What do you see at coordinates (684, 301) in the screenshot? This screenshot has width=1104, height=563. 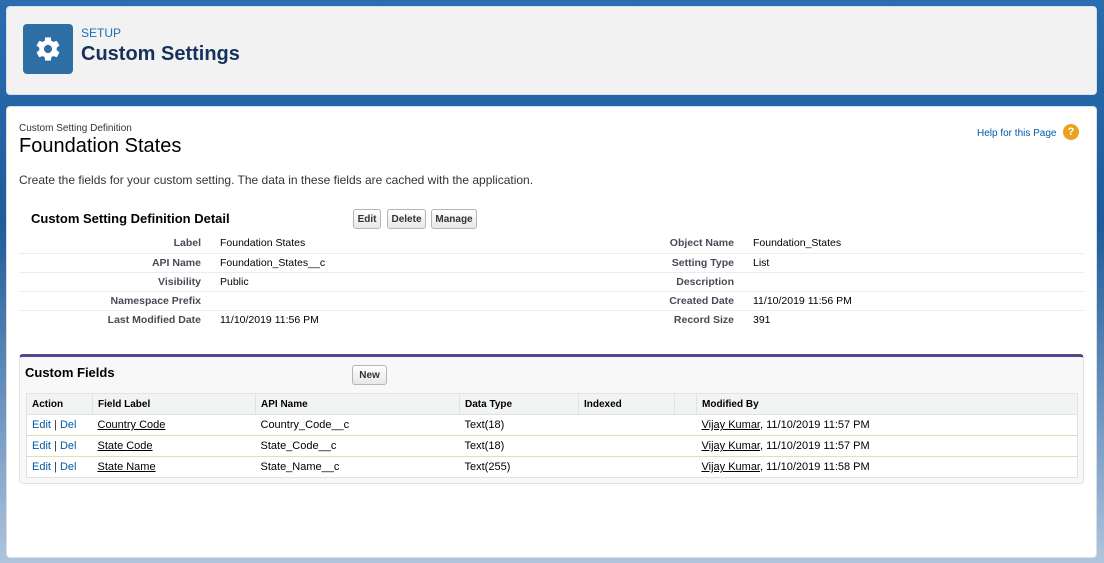 I see `field-label: Created Date` at bounding box center [684, 301].